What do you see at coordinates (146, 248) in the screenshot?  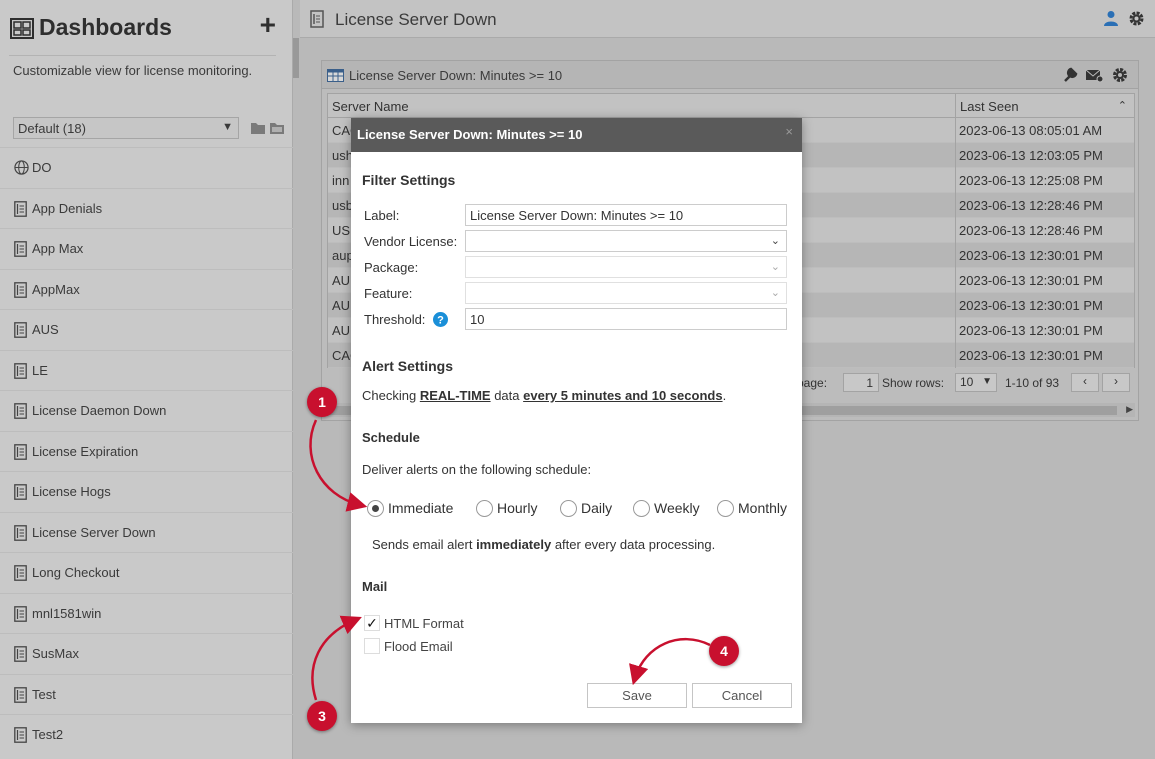 I see `sidebar-item: App Max` at bounding box center [146, 248].